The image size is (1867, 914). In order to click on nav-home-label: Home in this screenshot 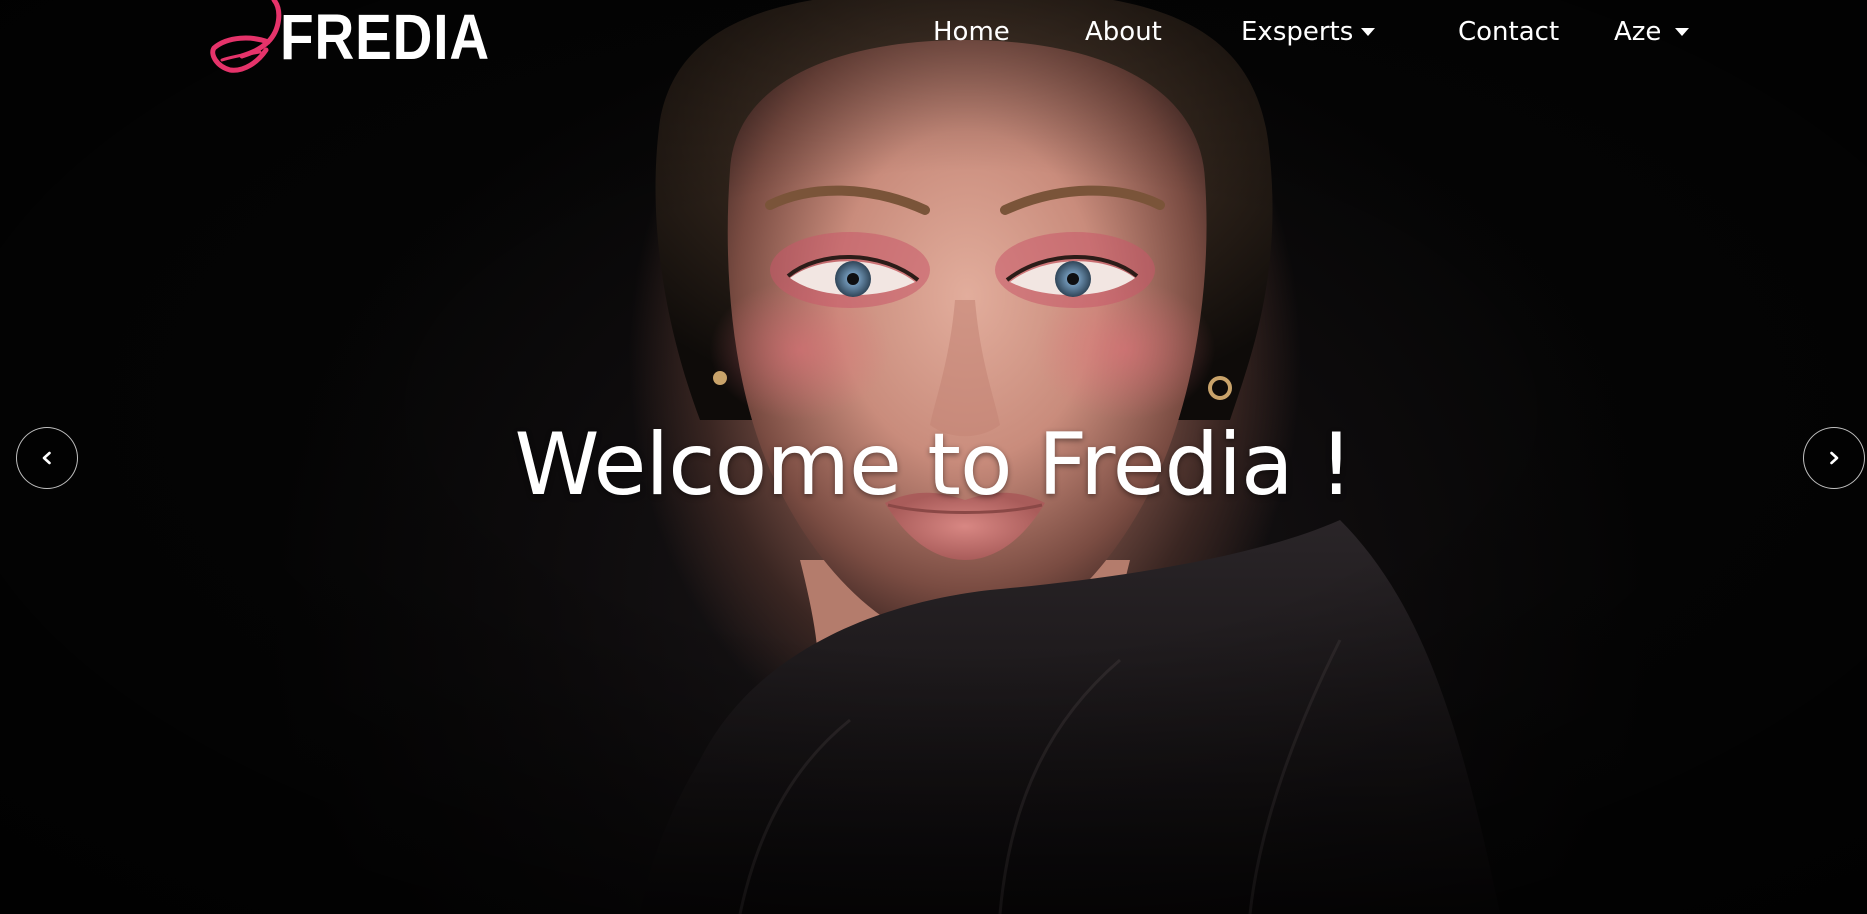, I will do `click(971, 32)`.